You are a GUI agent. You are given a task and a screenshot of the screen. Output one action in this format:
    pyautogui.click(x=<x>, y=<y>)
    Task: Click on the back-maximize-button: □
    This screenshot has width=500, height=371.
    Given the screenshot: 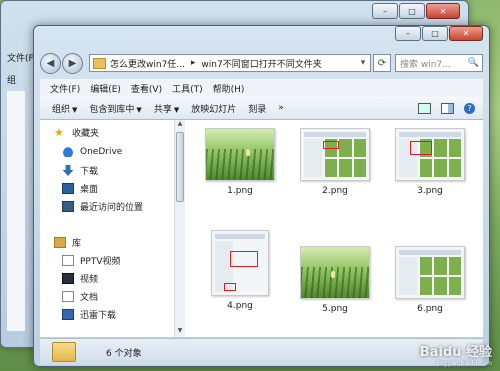 What is the action you would take?
    pyautogui.click(x=412, y=11)
    